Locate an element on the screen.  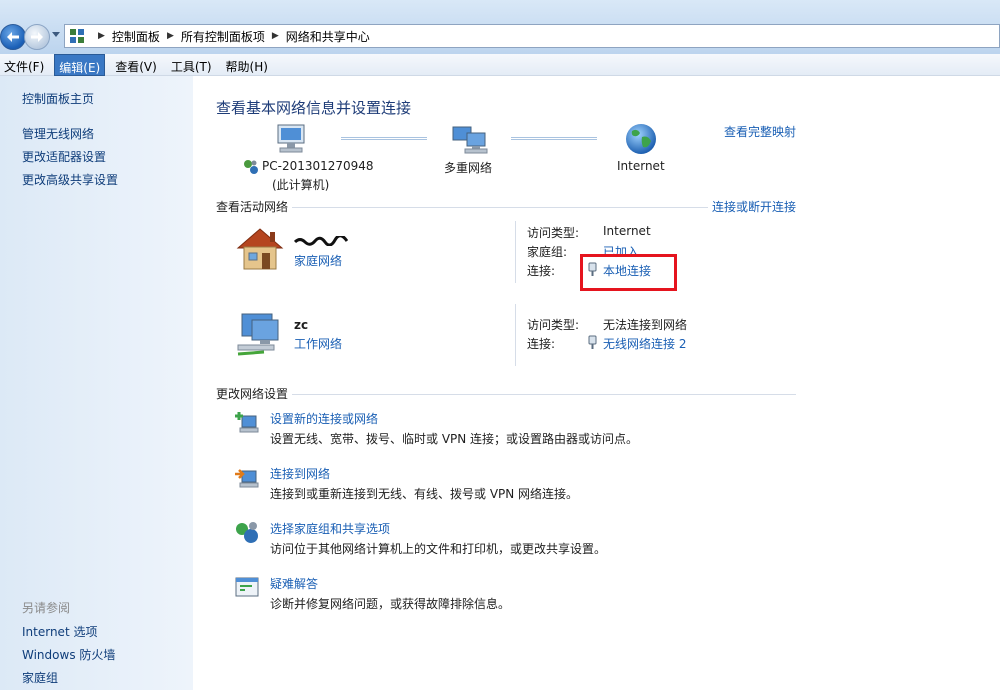
address-box: ▶ 控制面板 ▶ 所有控制面板项 ▶ 网络和共享中心 is located at coordinates (532, 36).